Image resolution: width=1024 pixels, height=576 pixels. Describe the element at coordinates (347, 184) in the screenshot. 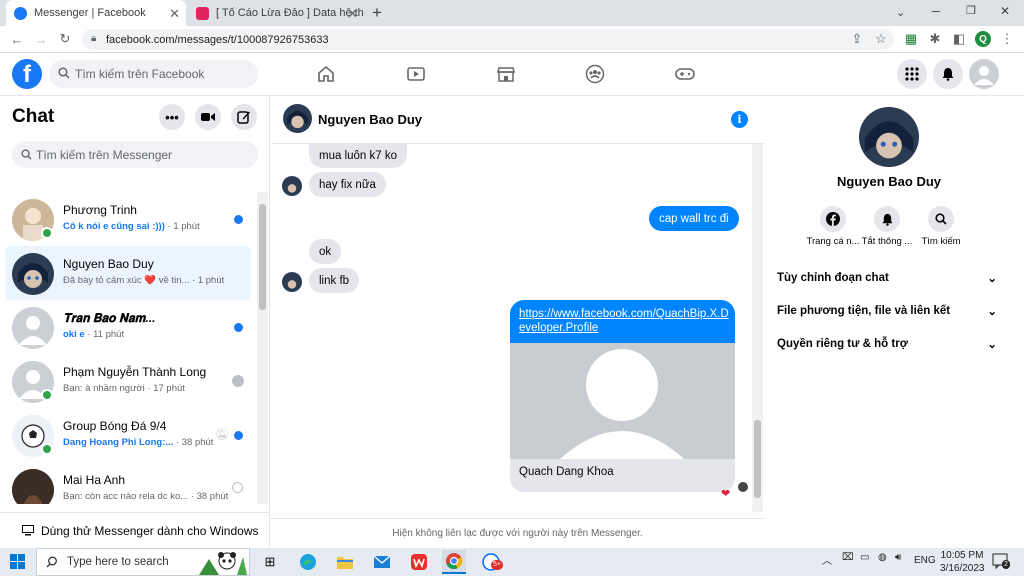

I see `message-bubble-received: hay fix nữa` at that location.